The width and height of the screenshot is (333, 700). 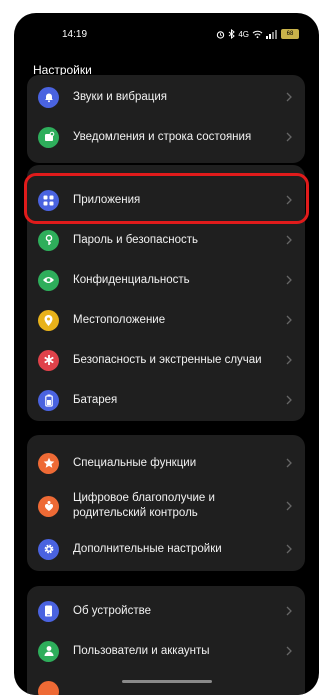 What do you see at coordinates (166, 33) in the screenshot?
I see `status-bar: 14:19 4G 68` at bounding box center [166, 33].